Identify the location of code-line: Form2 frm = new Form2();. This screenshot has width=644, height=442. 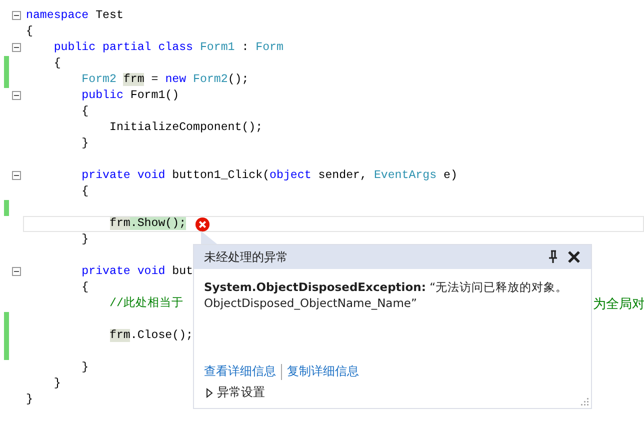
(164, 80).